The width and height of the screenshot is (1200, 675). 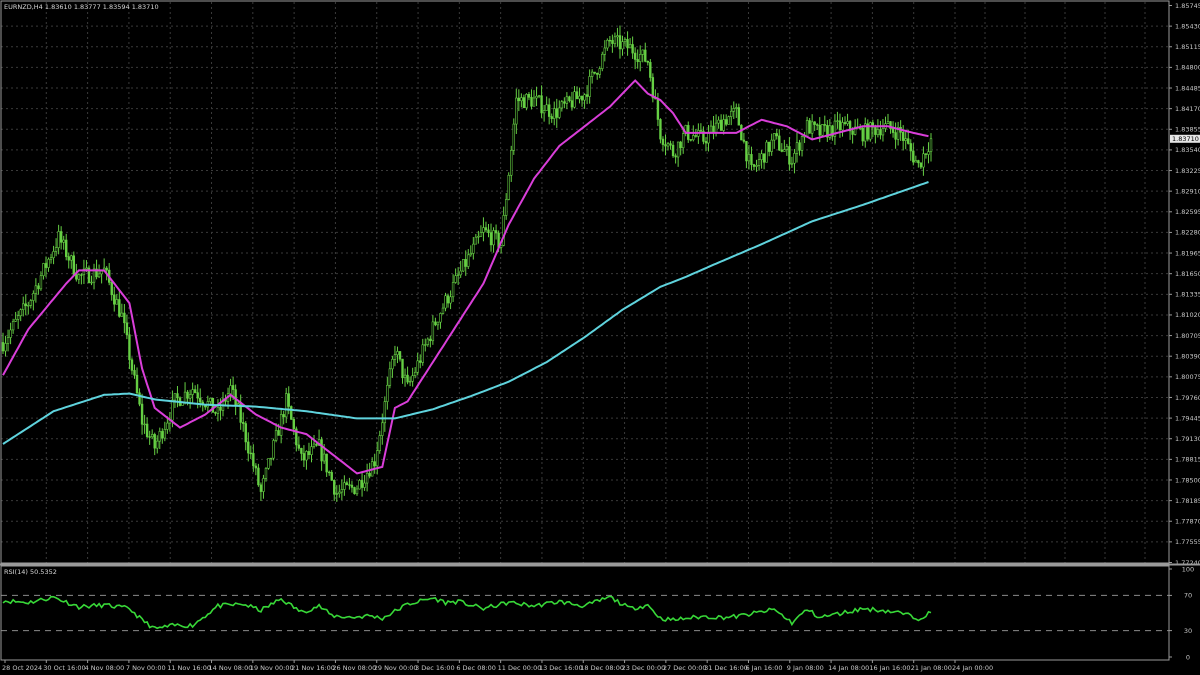 What do you see at coordinates (726, 668) in the screenshot?
I see `time-tick-label: 31 Dec 16:00` at bounding box center [726, 668].